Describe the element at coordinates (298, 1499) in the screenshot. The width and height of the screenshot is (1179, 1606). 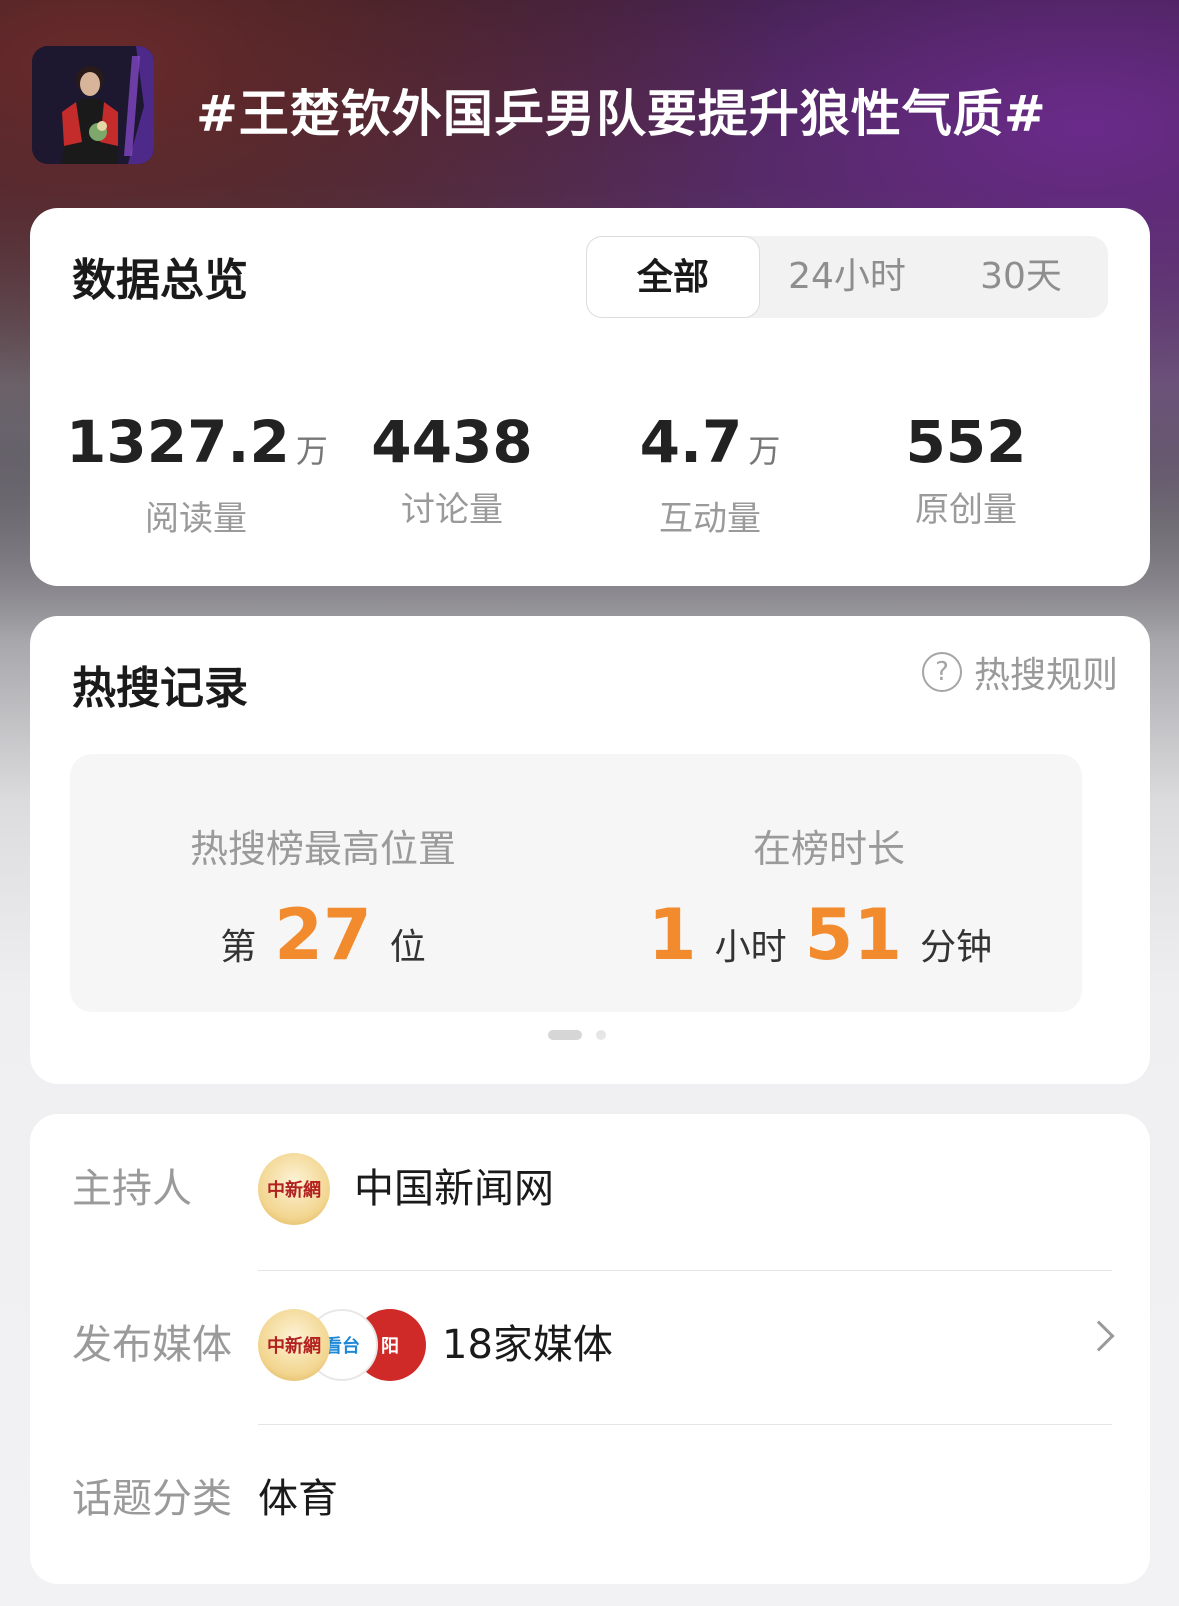
I see `category-value: 体育` at that location.